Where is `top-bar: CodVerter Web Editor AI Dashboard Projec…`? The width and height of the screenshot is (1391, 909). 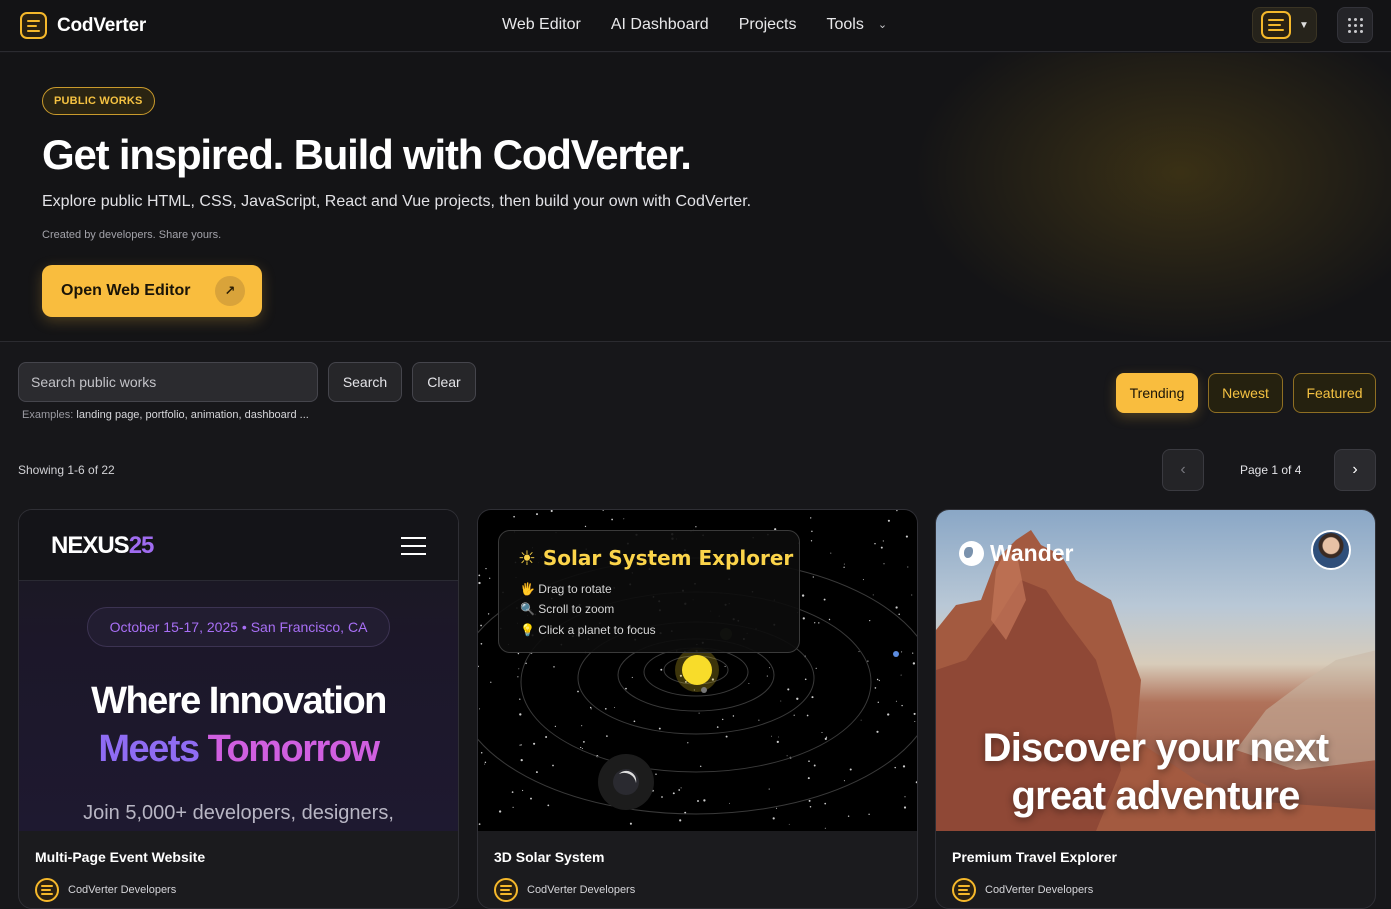 top-bar: CodVerter Web Editor AI Dashboard Projec… is located at coordinates (695, 26).